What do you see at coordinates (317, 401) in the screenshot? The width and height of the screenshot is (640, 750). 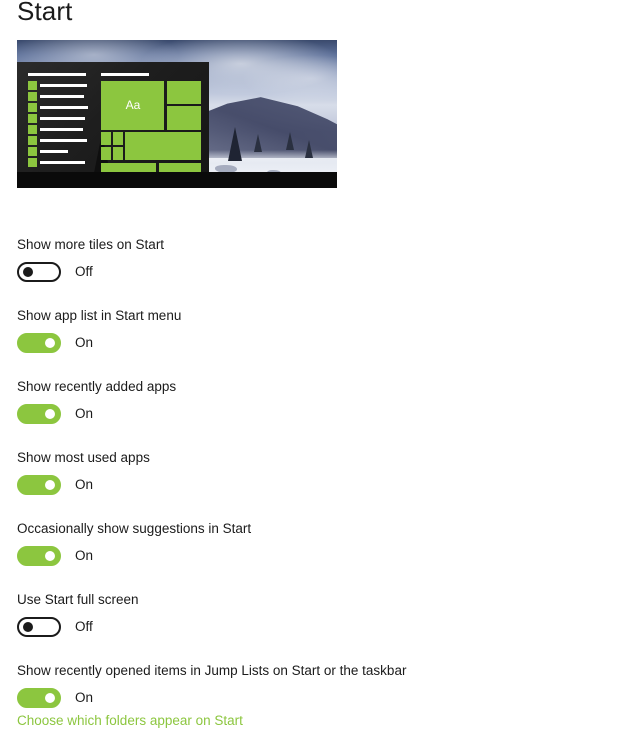 I see `setting-show-recently-added-apps: Show recently added apps On` at bounding box center [317, 401].